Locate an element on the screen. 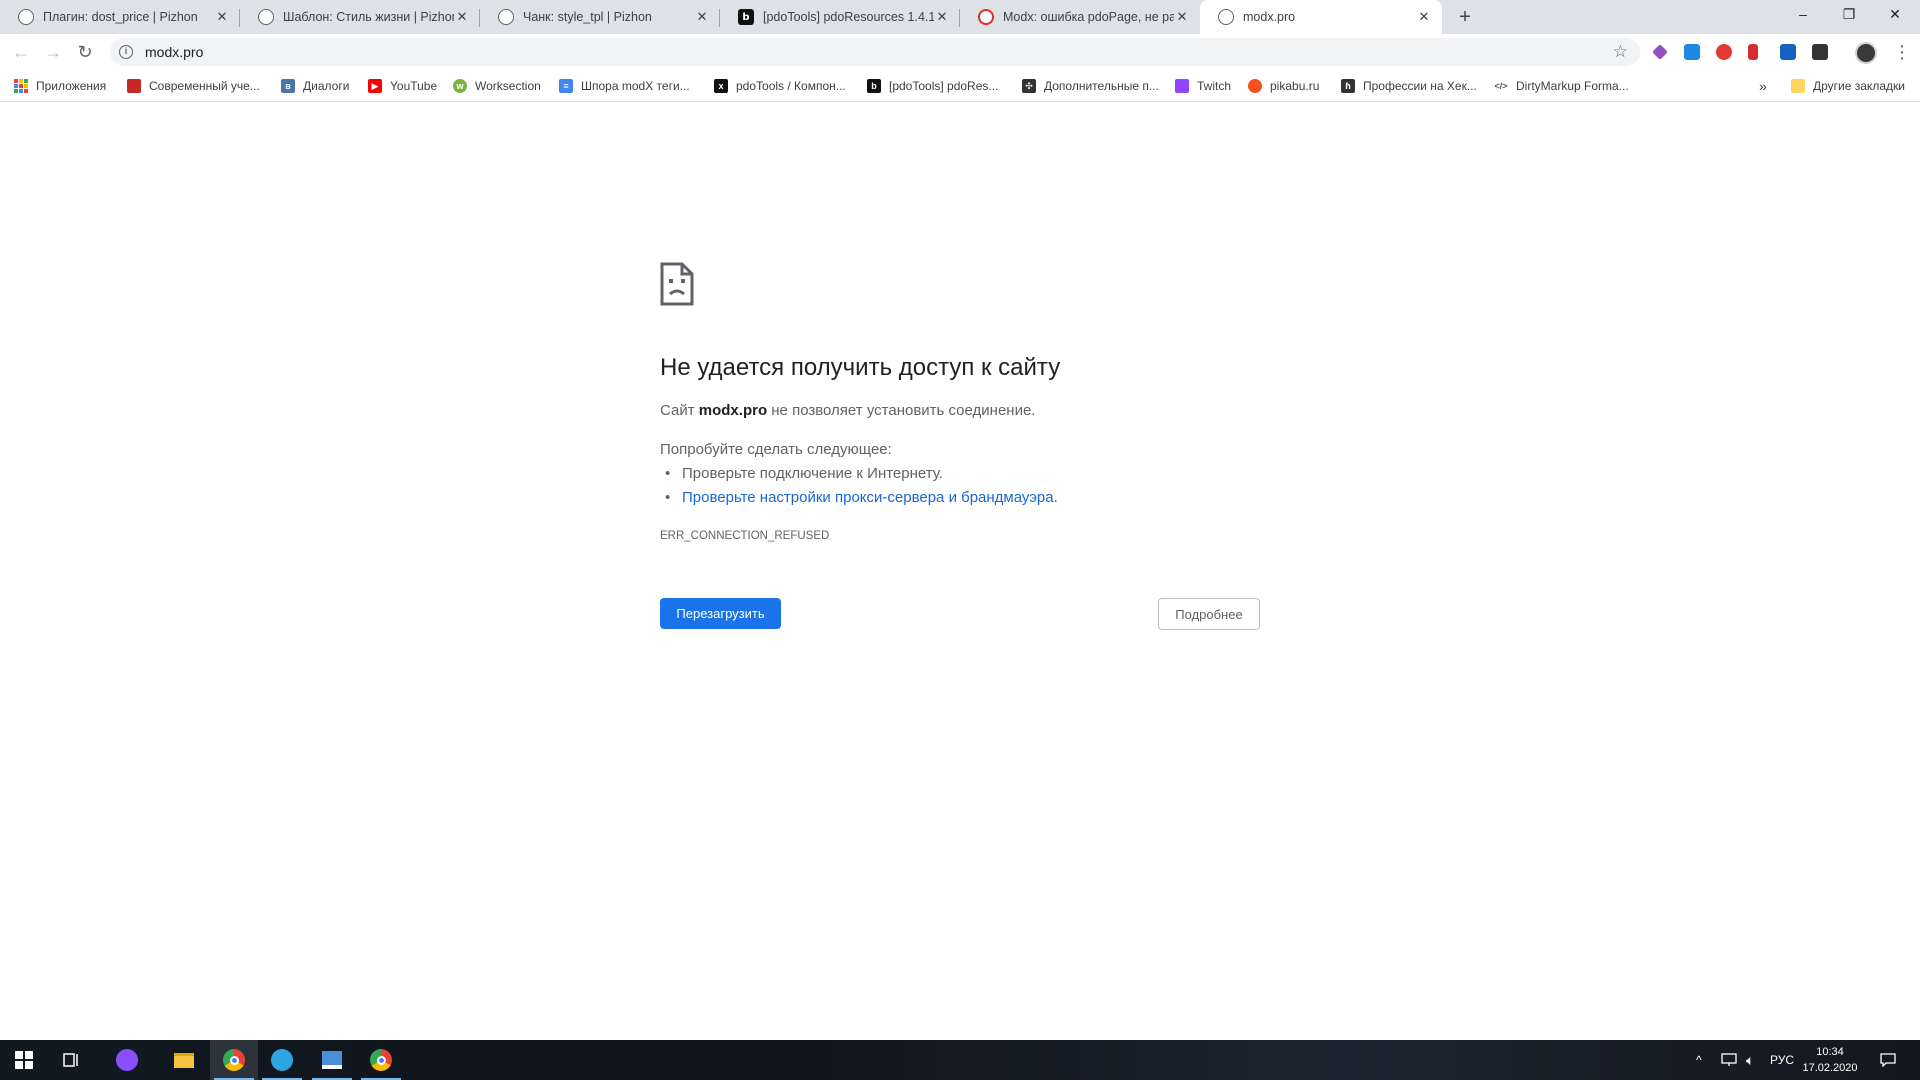 Image resolution: width=1920 pixels, height=1080 pixels. bookmark-item: в Диалоги is located at coordinates (315, 86).